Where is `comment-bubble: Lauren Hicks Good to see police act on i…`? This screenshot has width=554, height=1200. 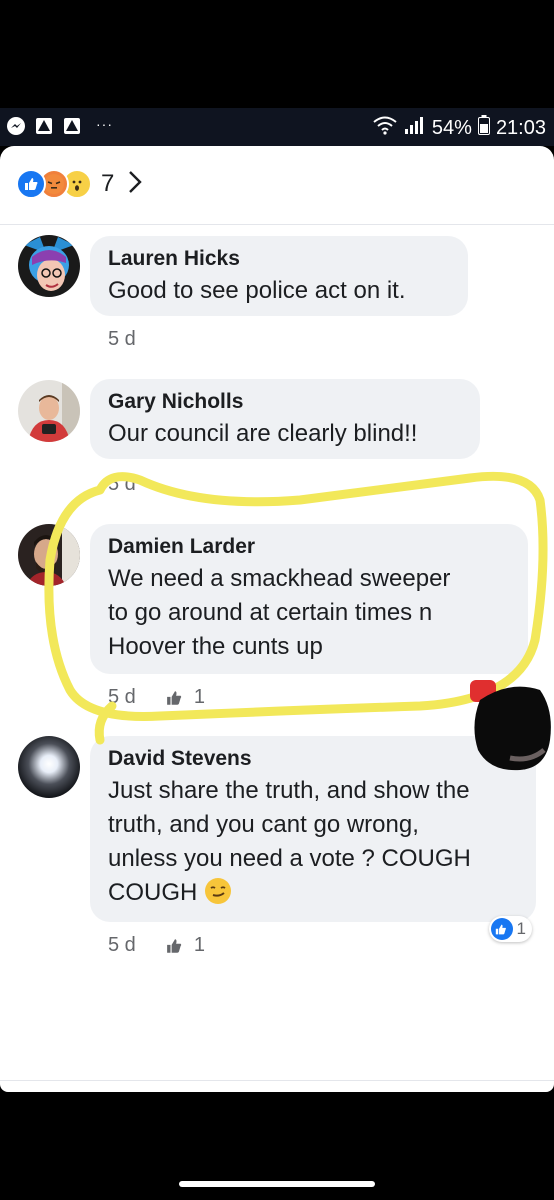 comment-bubble: Lauren Hicks Good to see police act on i… is located at coordinates (279, 276).